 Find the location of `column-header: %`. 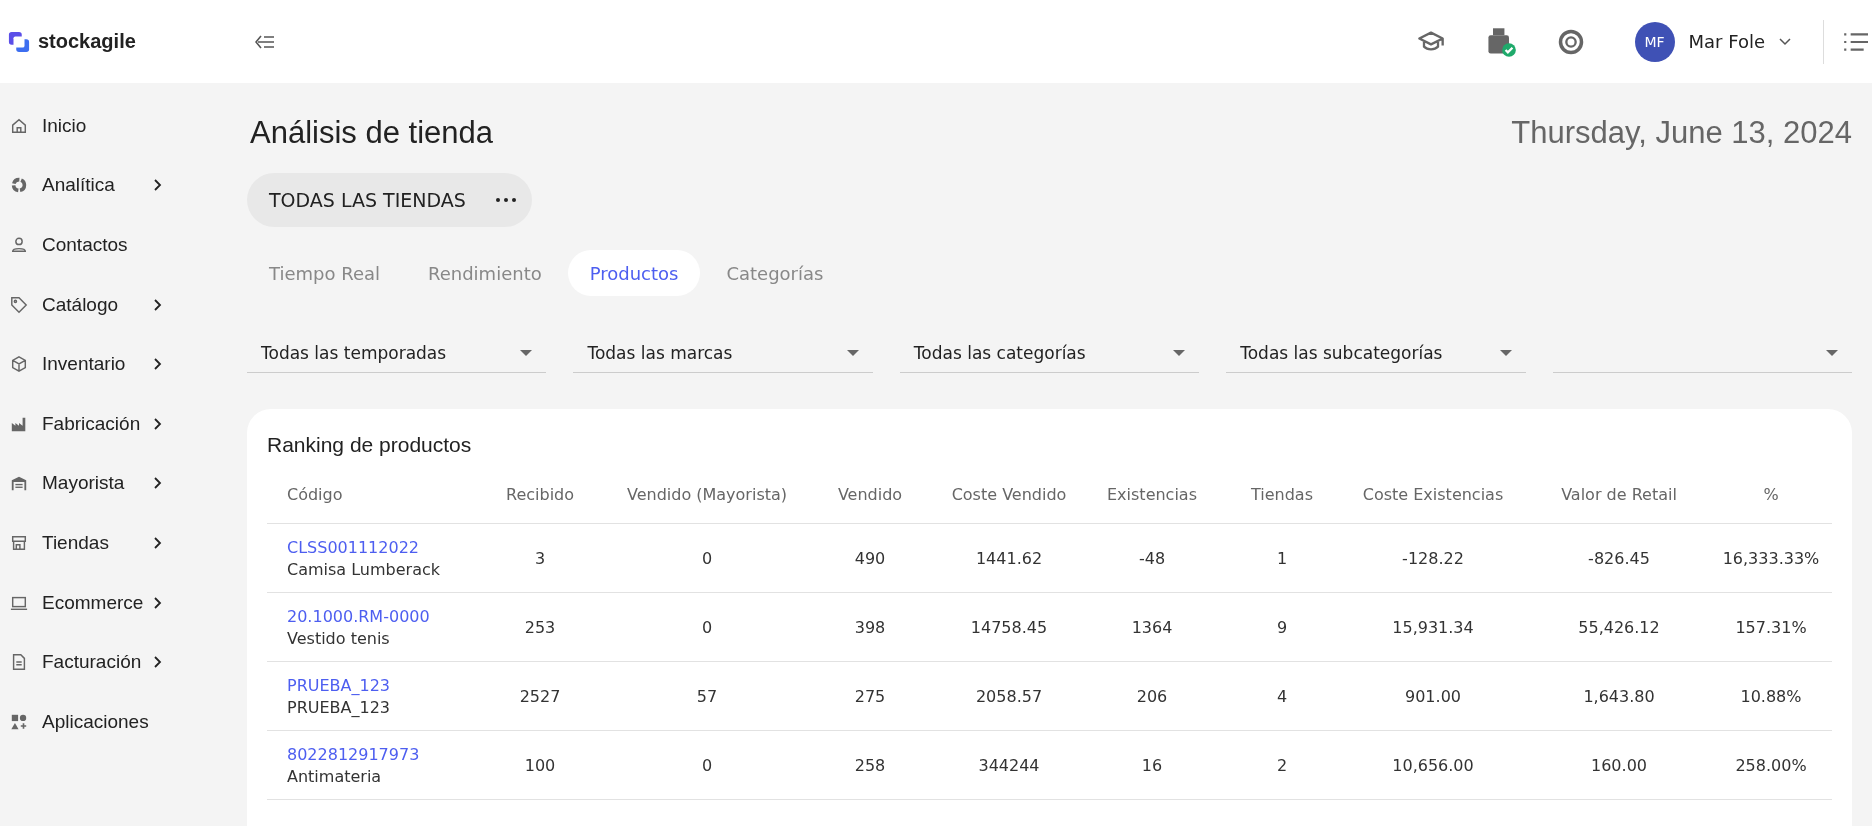

column-header: % is located at coordinates (1771, 494).